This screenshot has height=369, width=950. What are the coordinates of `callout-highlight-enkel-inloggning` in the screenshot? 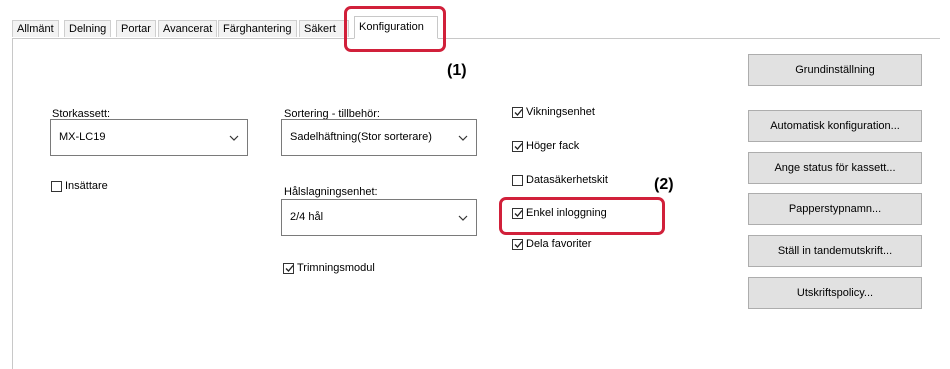 It's located at (582, 216).